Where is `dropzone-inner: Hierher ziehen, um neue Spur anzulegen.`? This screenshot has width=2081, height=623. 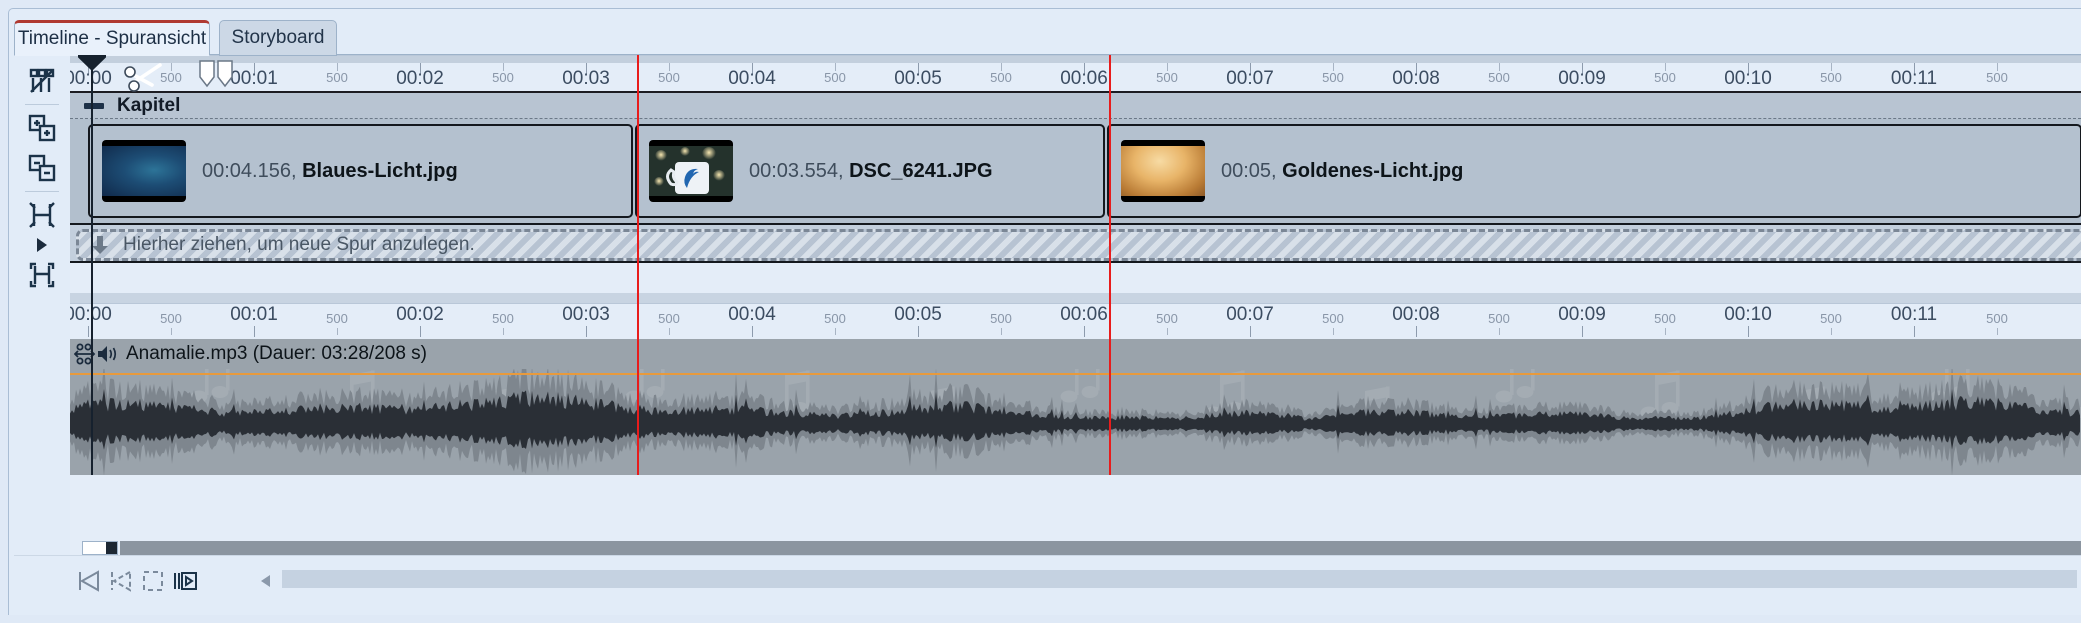 dropzone-inner: Hierher ziehen, um neue Spur anzulegen. is located at coordinates (1078, 245).